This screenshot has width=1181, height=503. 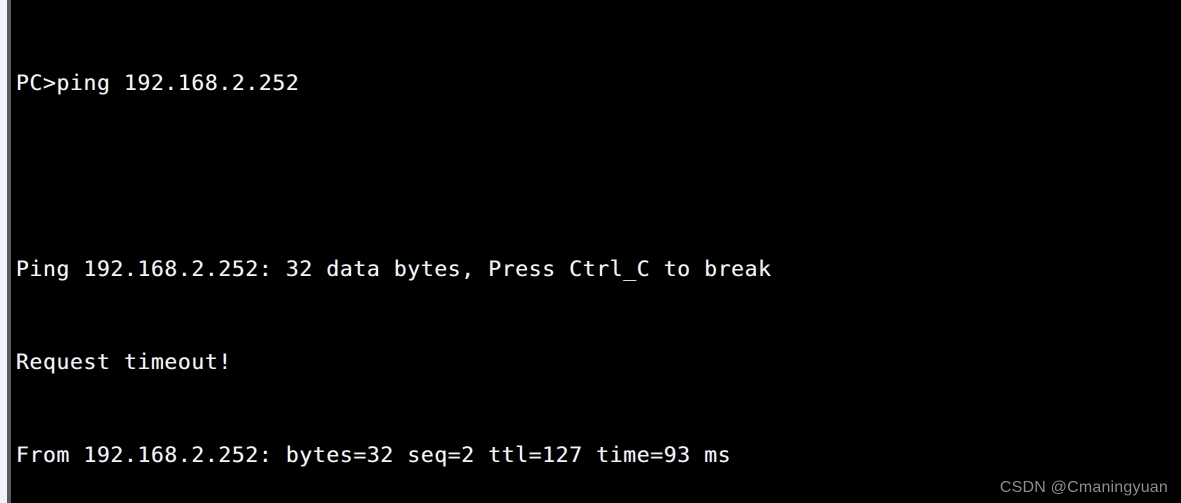 What do you see at coordinates (124, 362) in the screenshot?
I see `console-line-request-timeout: Request timeout!` at bounding box center [124, 362].